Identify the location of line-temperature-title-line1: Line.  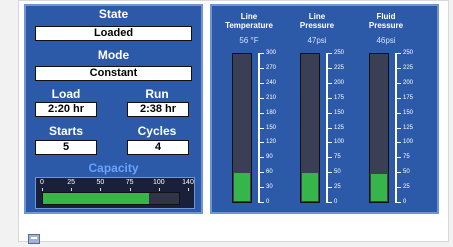
(249, 16).